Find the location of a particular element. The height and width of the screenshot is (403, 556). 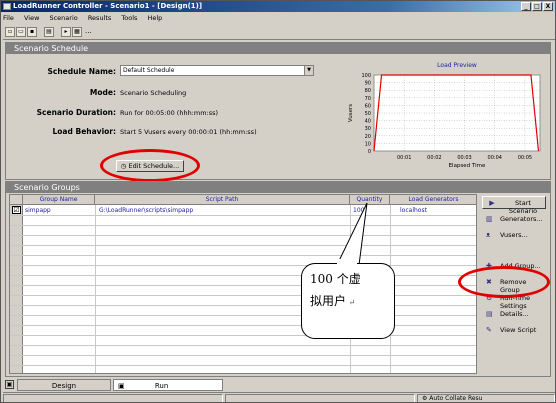

y-tick-label: 30 is located at coordinates (368, 129).